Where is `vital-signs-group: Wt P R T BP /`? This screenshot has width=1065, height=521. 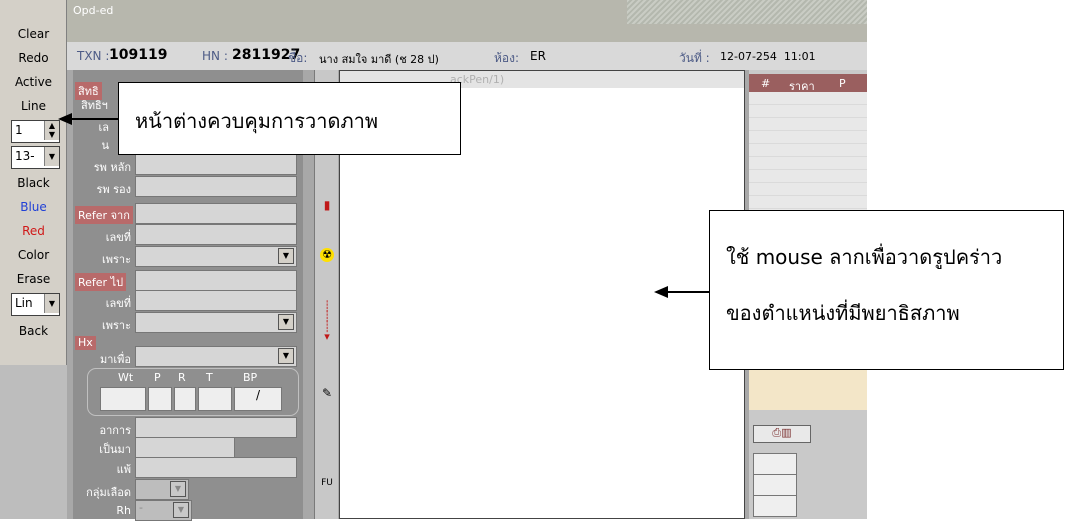 vital-signs-group: Wt P R T BP / is located at coordinates (193, 392).